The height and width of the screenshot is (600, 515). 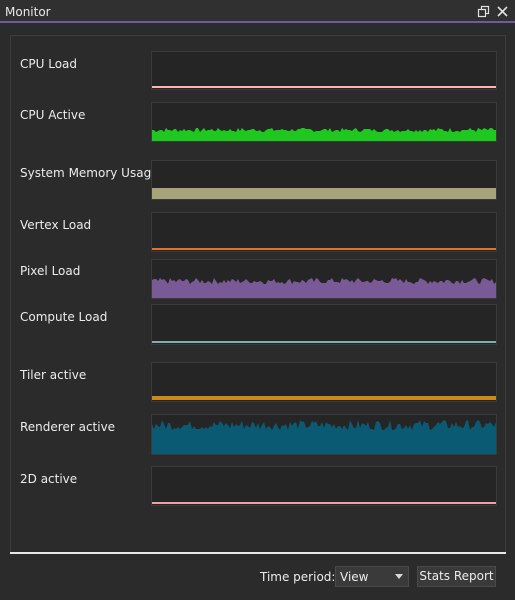 What do you see at coordinates (53, 115) in the screenshot?
I see `metric-label: CPU Active` at bounding box center [53, 115].